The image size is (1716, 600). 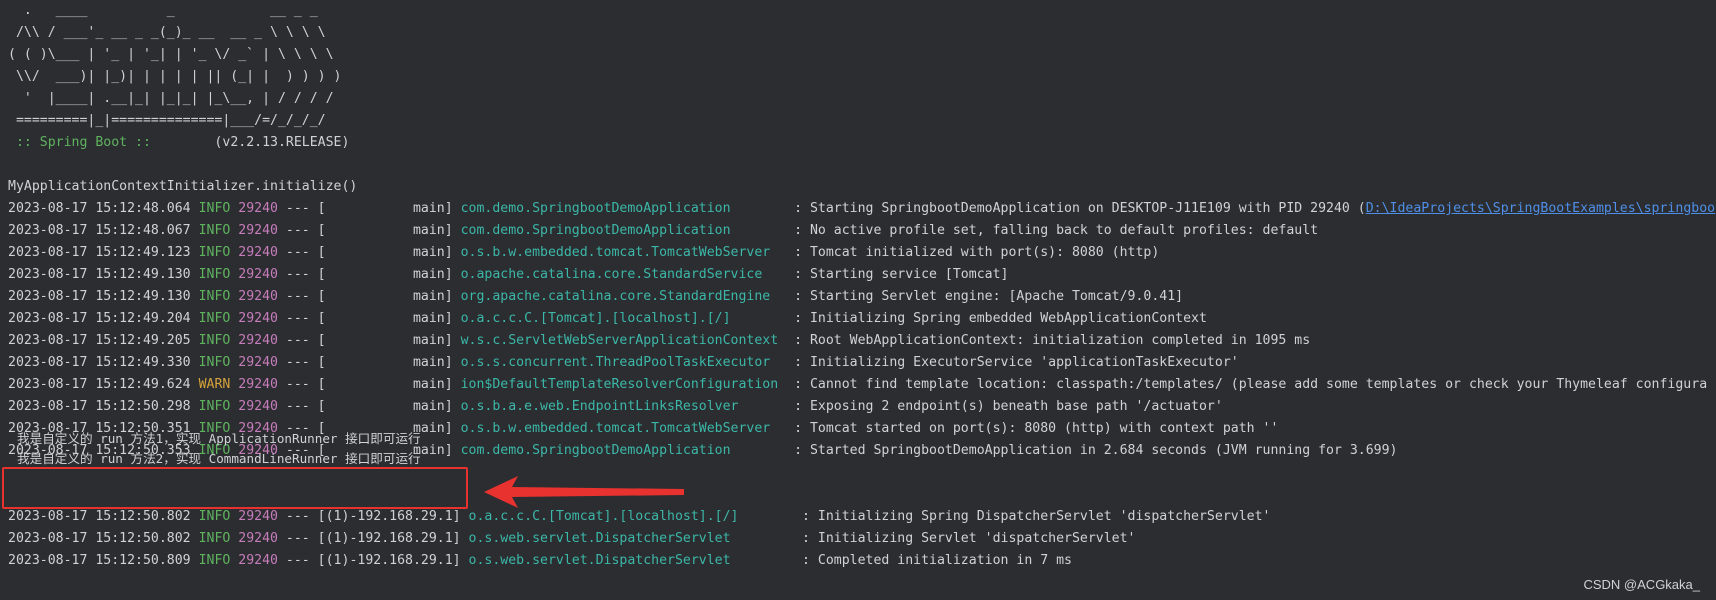 What do you see at coordinates (623, 362) in the screenshot?
I see `log-logger: o.s.s.concurrent.ThreadPoolTaskExecutor` at bounding box center [623, 362].